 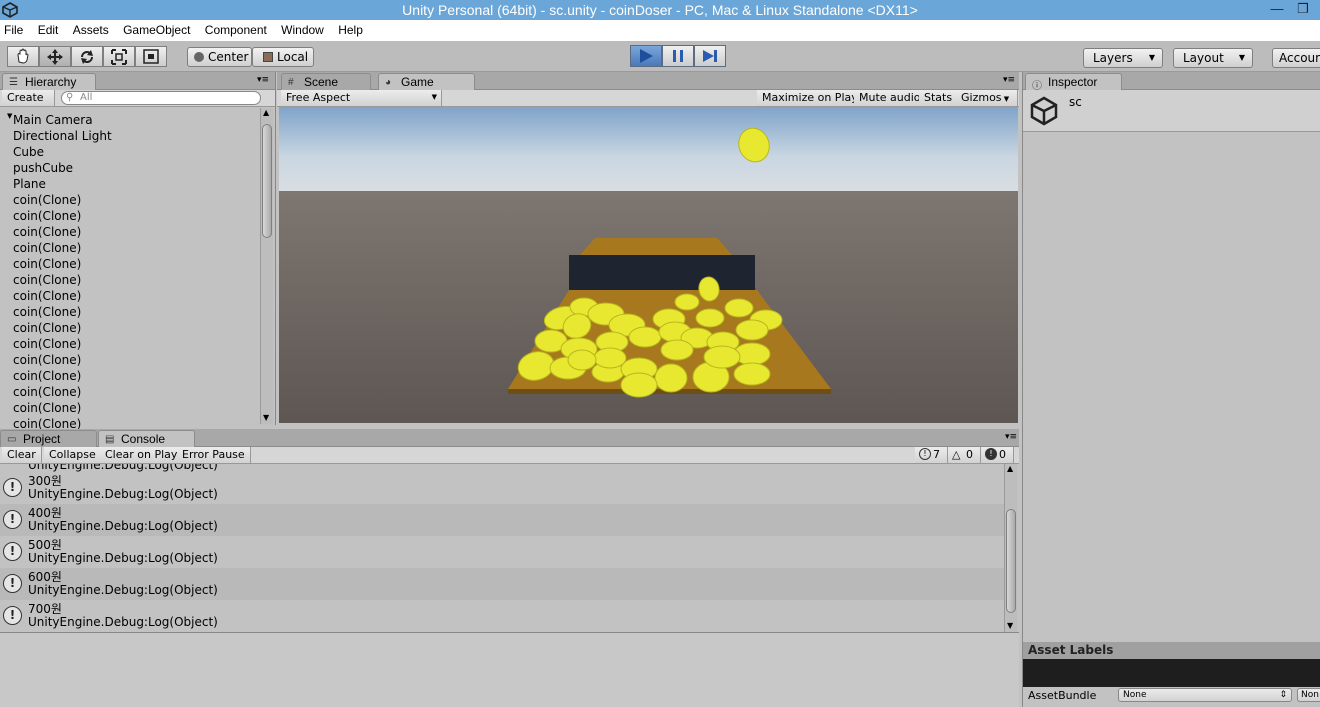 What do you see at coordinates (361, 98) in the screenshot?
I see `aspect-dropdown: Free Aspect ▼` at bounding box center [361, 98].